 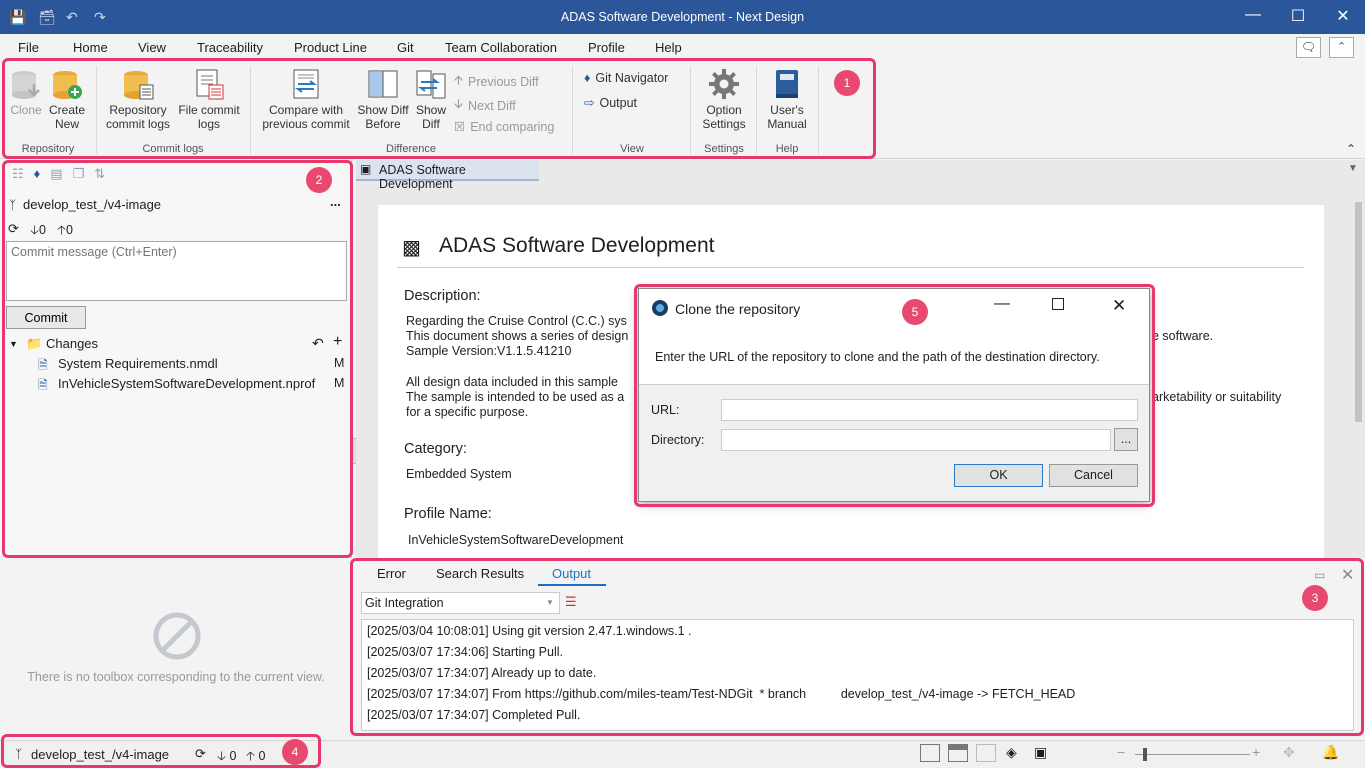 What do you see at coordinates (46, 317) in the screenshot?
I see `commit-button: Commit` at bounding box center [46, 317].